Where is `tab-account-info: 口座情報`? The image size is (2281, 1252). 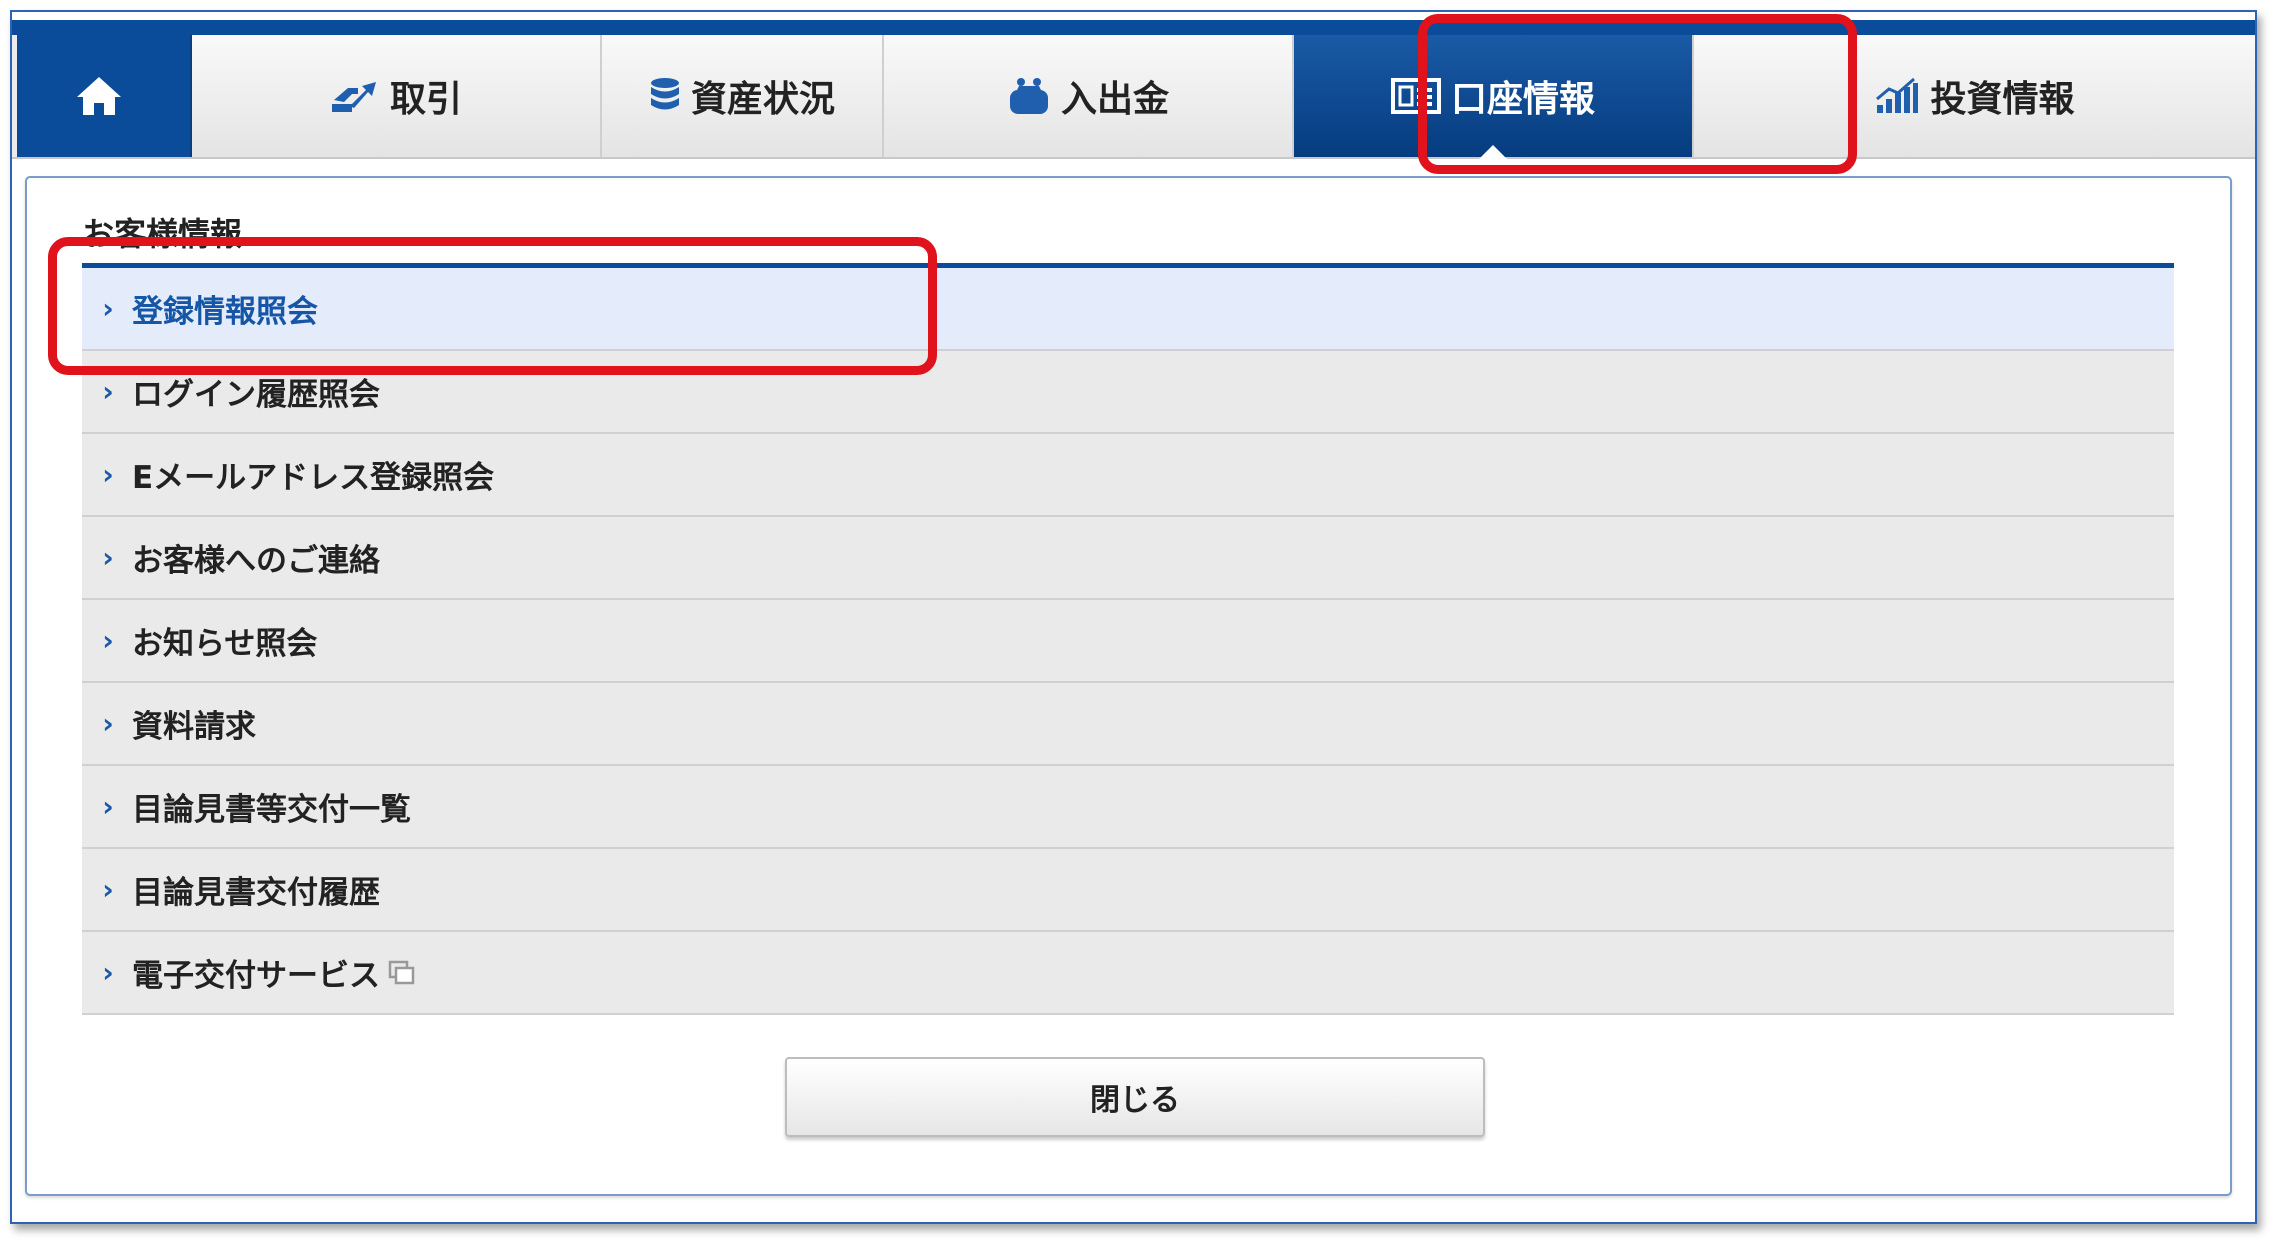
tab-account-info: 口座情報 is located at coordinates (1494, 97).